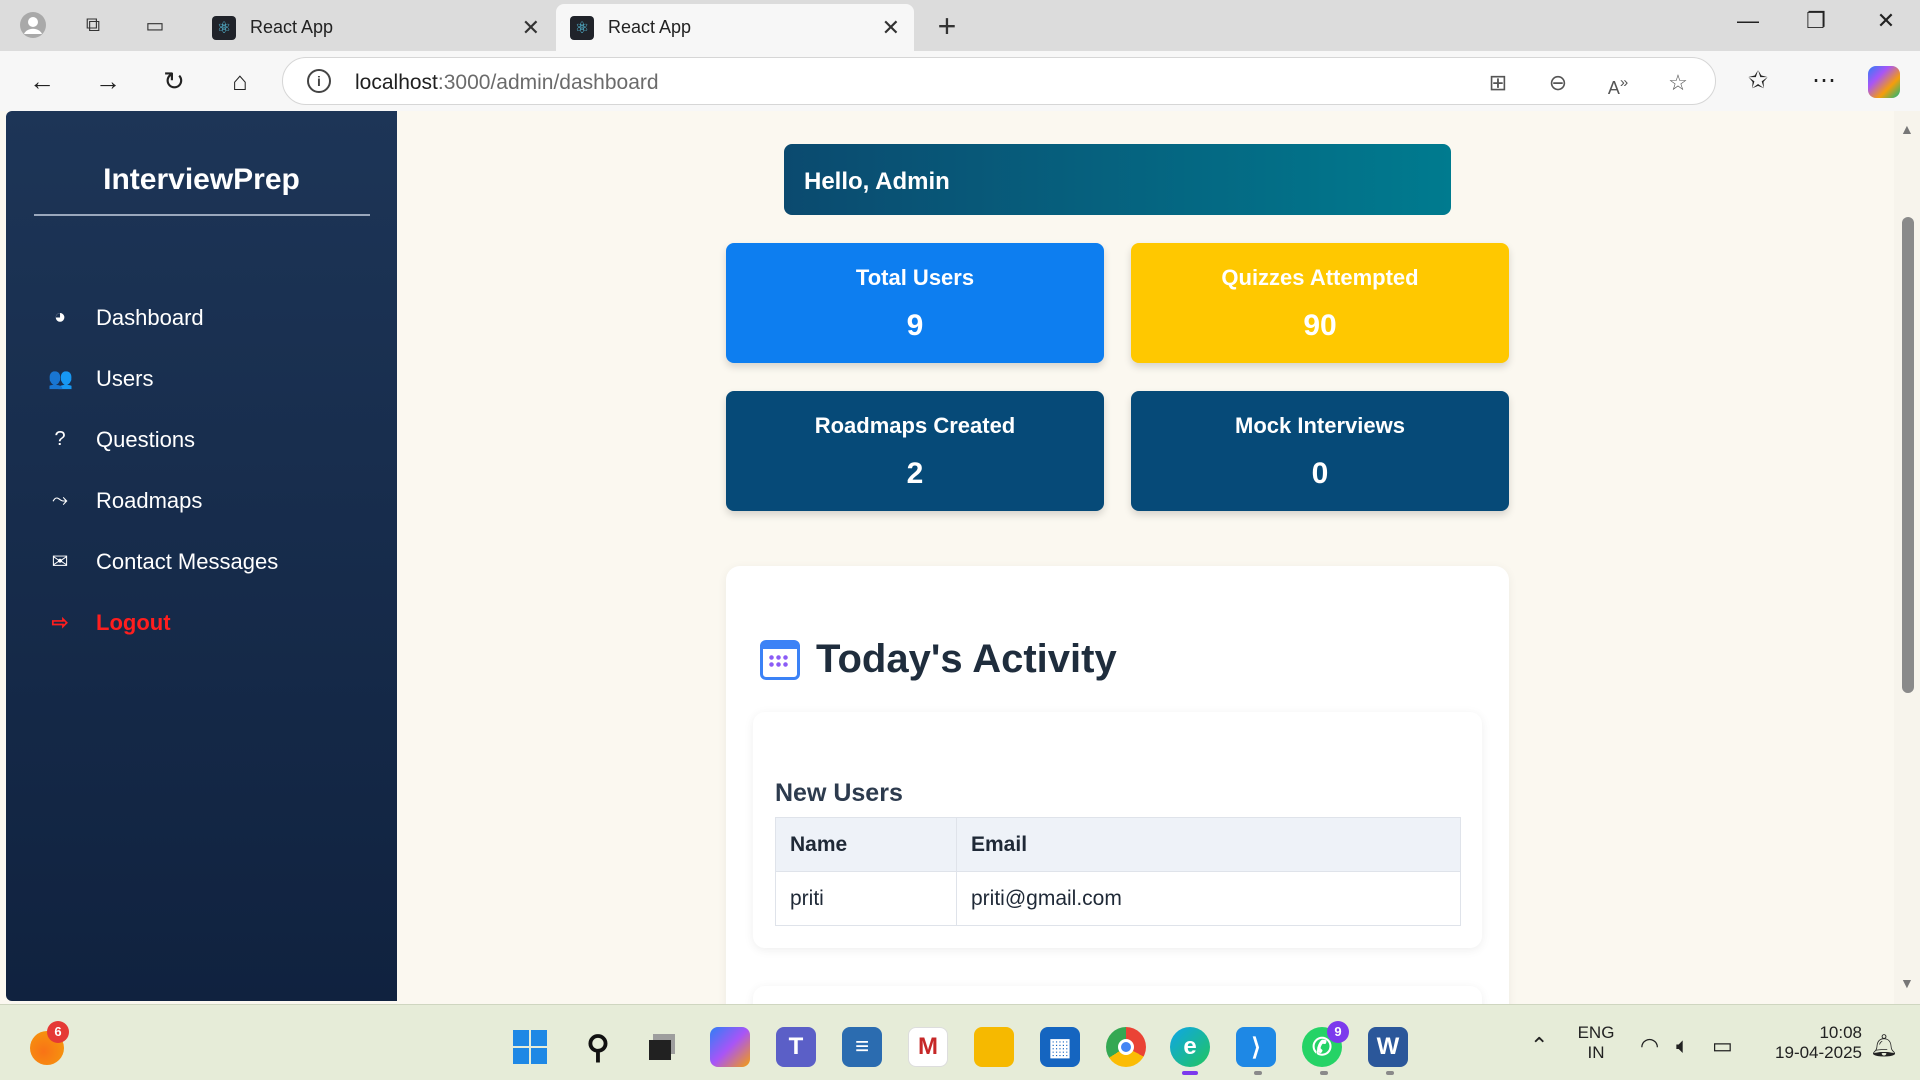 This screenshot has height=1080, width=1920. What do you see at coordinates (1558, 83) in the screenshot?
I see `zoom-out-icon: ⊖` at bounding box center [1558, 83].